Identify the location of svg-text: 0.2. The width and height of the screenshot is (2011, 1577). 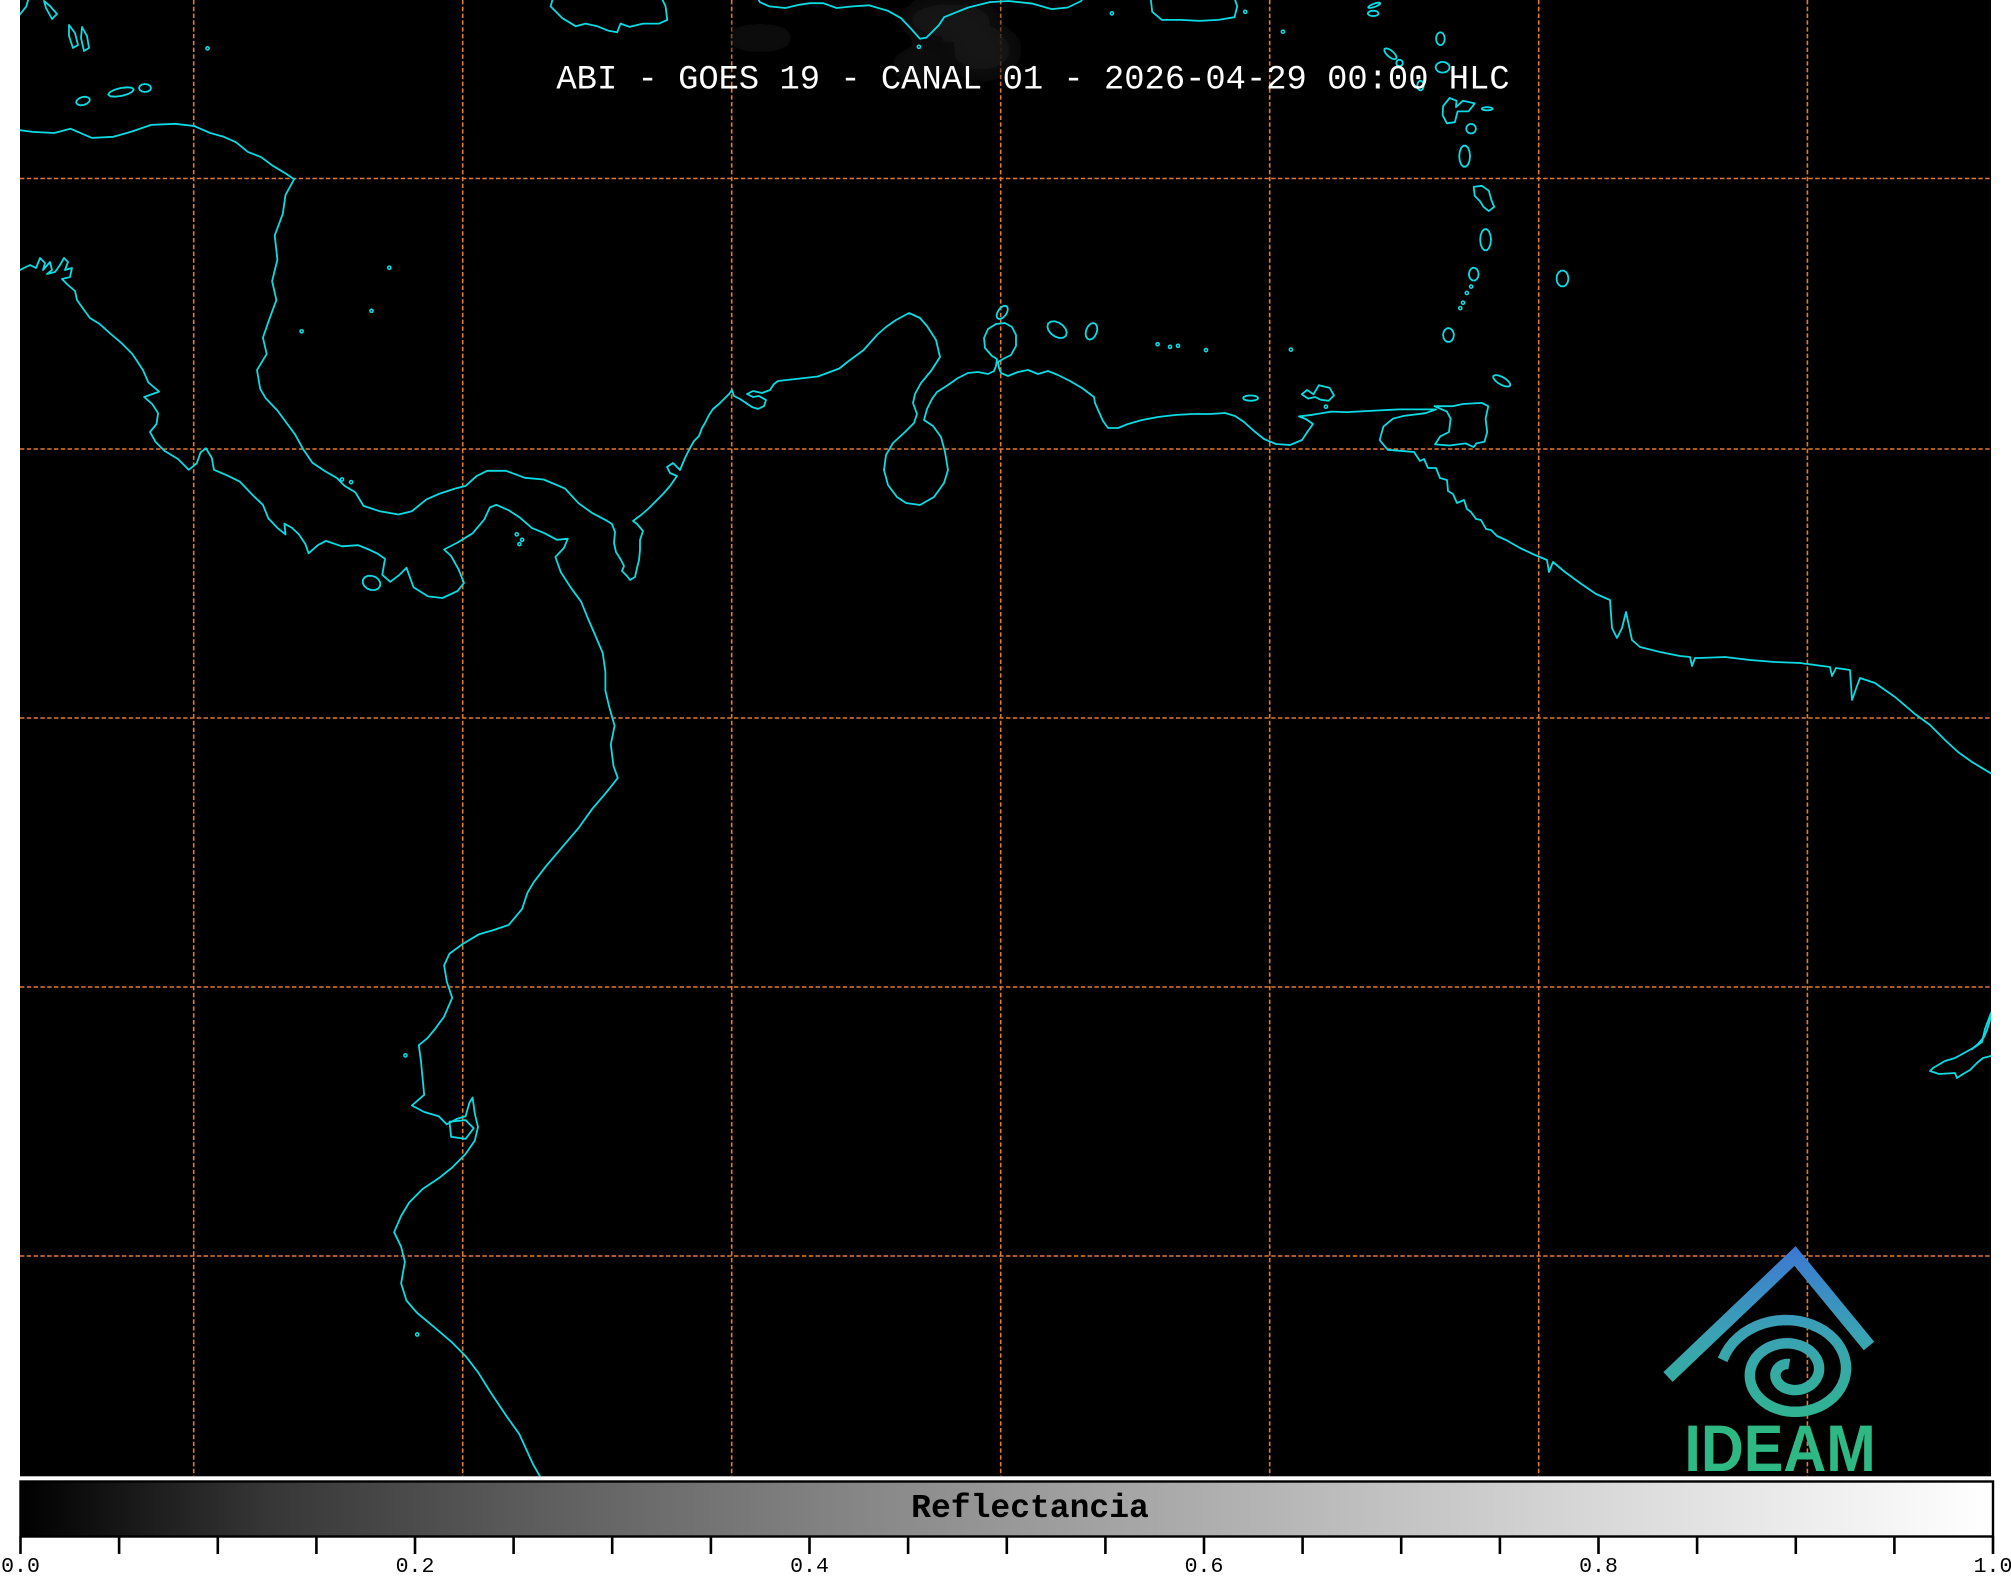
(415, 1566).